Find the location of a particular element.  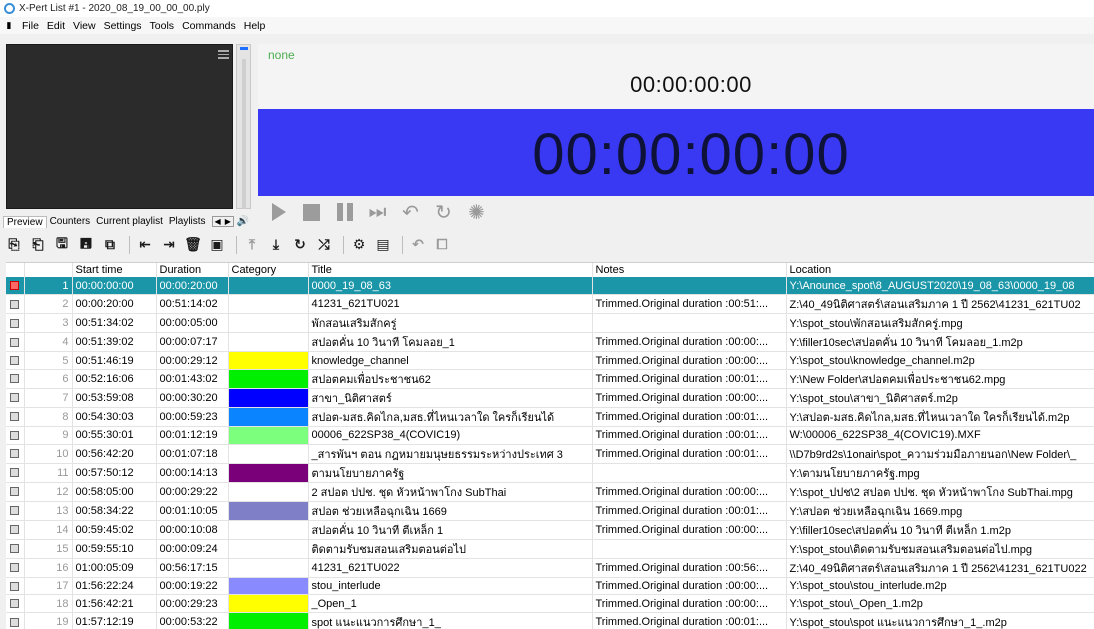

cell-start-time: 00:54:30:03 is located at coordinates (114, 417).